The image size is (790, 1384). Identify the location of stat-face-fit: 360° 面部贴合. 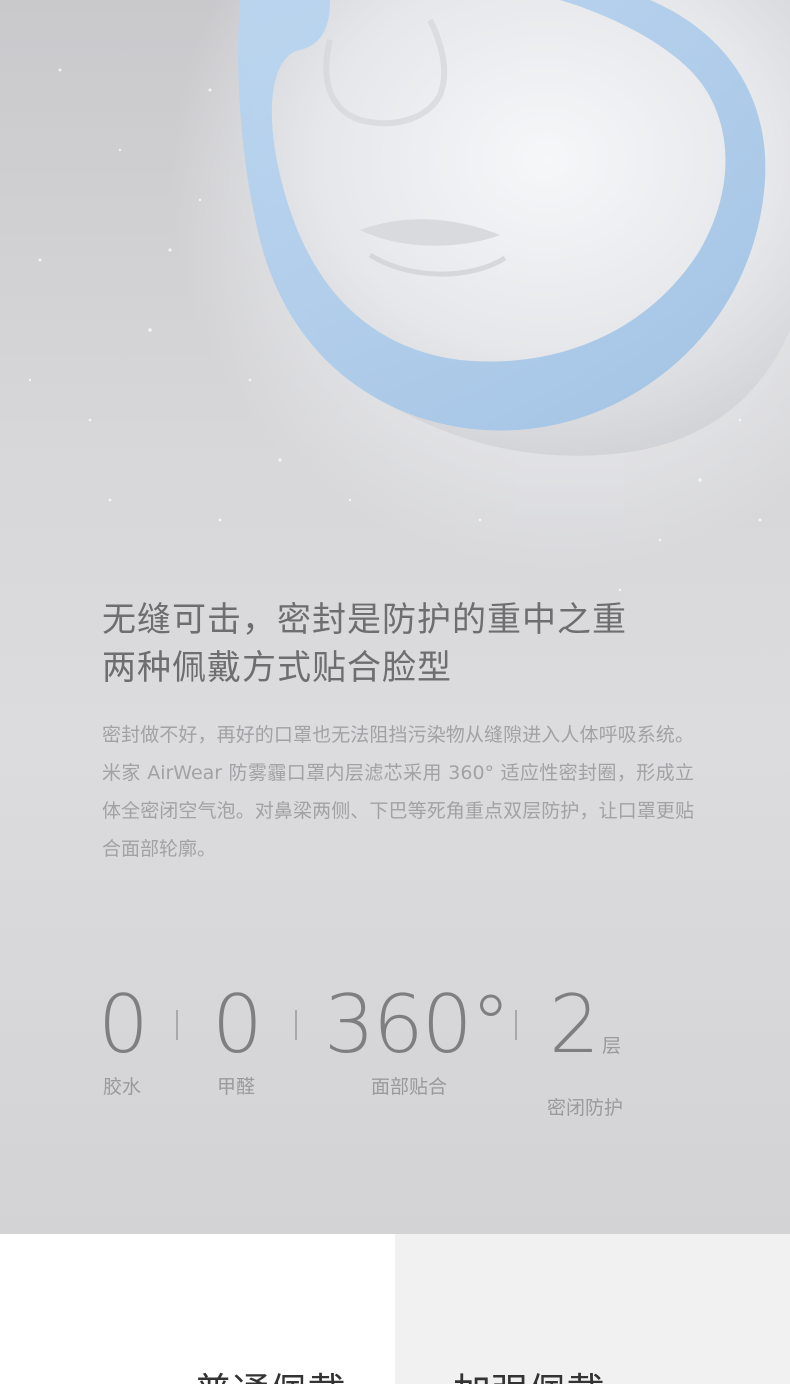
(417, 1039).